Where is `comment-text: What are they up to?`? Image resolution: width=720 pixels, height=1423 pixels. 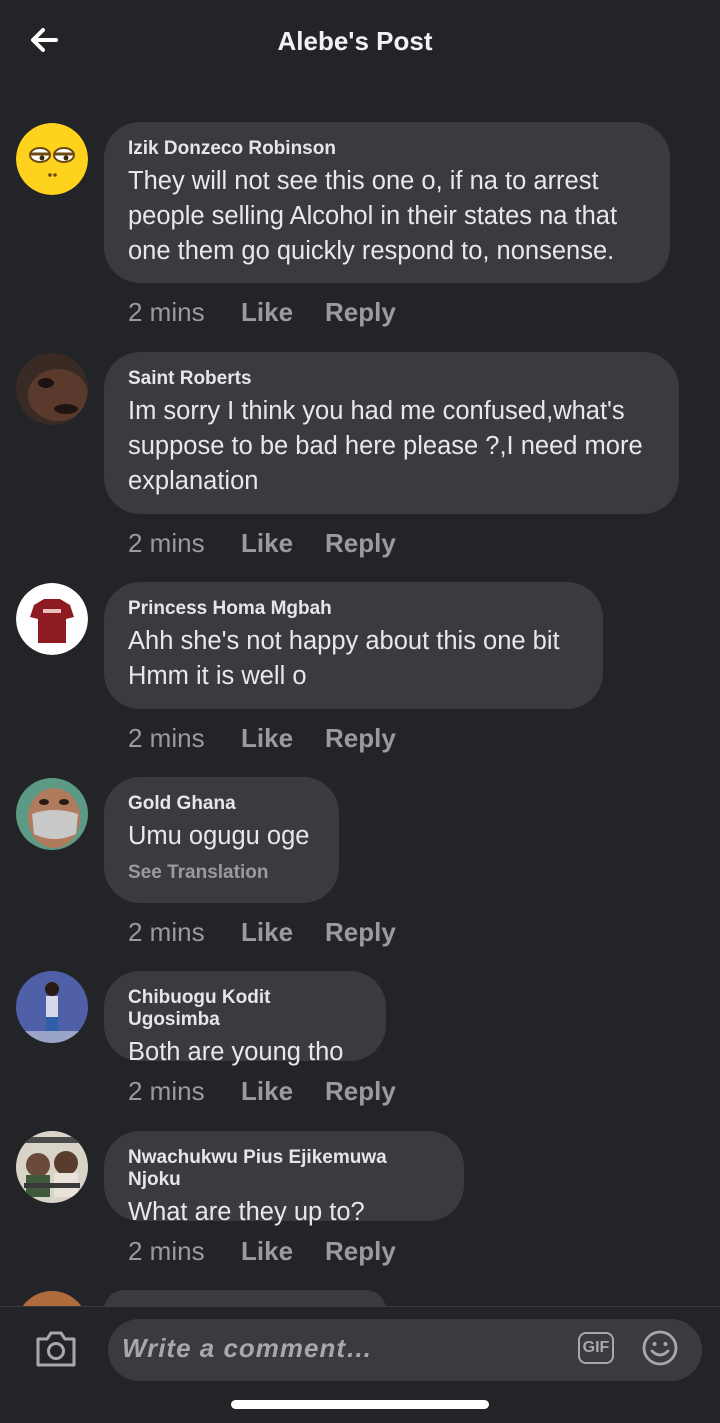
comment-text: What are they up to? is located at coordinates (246, 1212).